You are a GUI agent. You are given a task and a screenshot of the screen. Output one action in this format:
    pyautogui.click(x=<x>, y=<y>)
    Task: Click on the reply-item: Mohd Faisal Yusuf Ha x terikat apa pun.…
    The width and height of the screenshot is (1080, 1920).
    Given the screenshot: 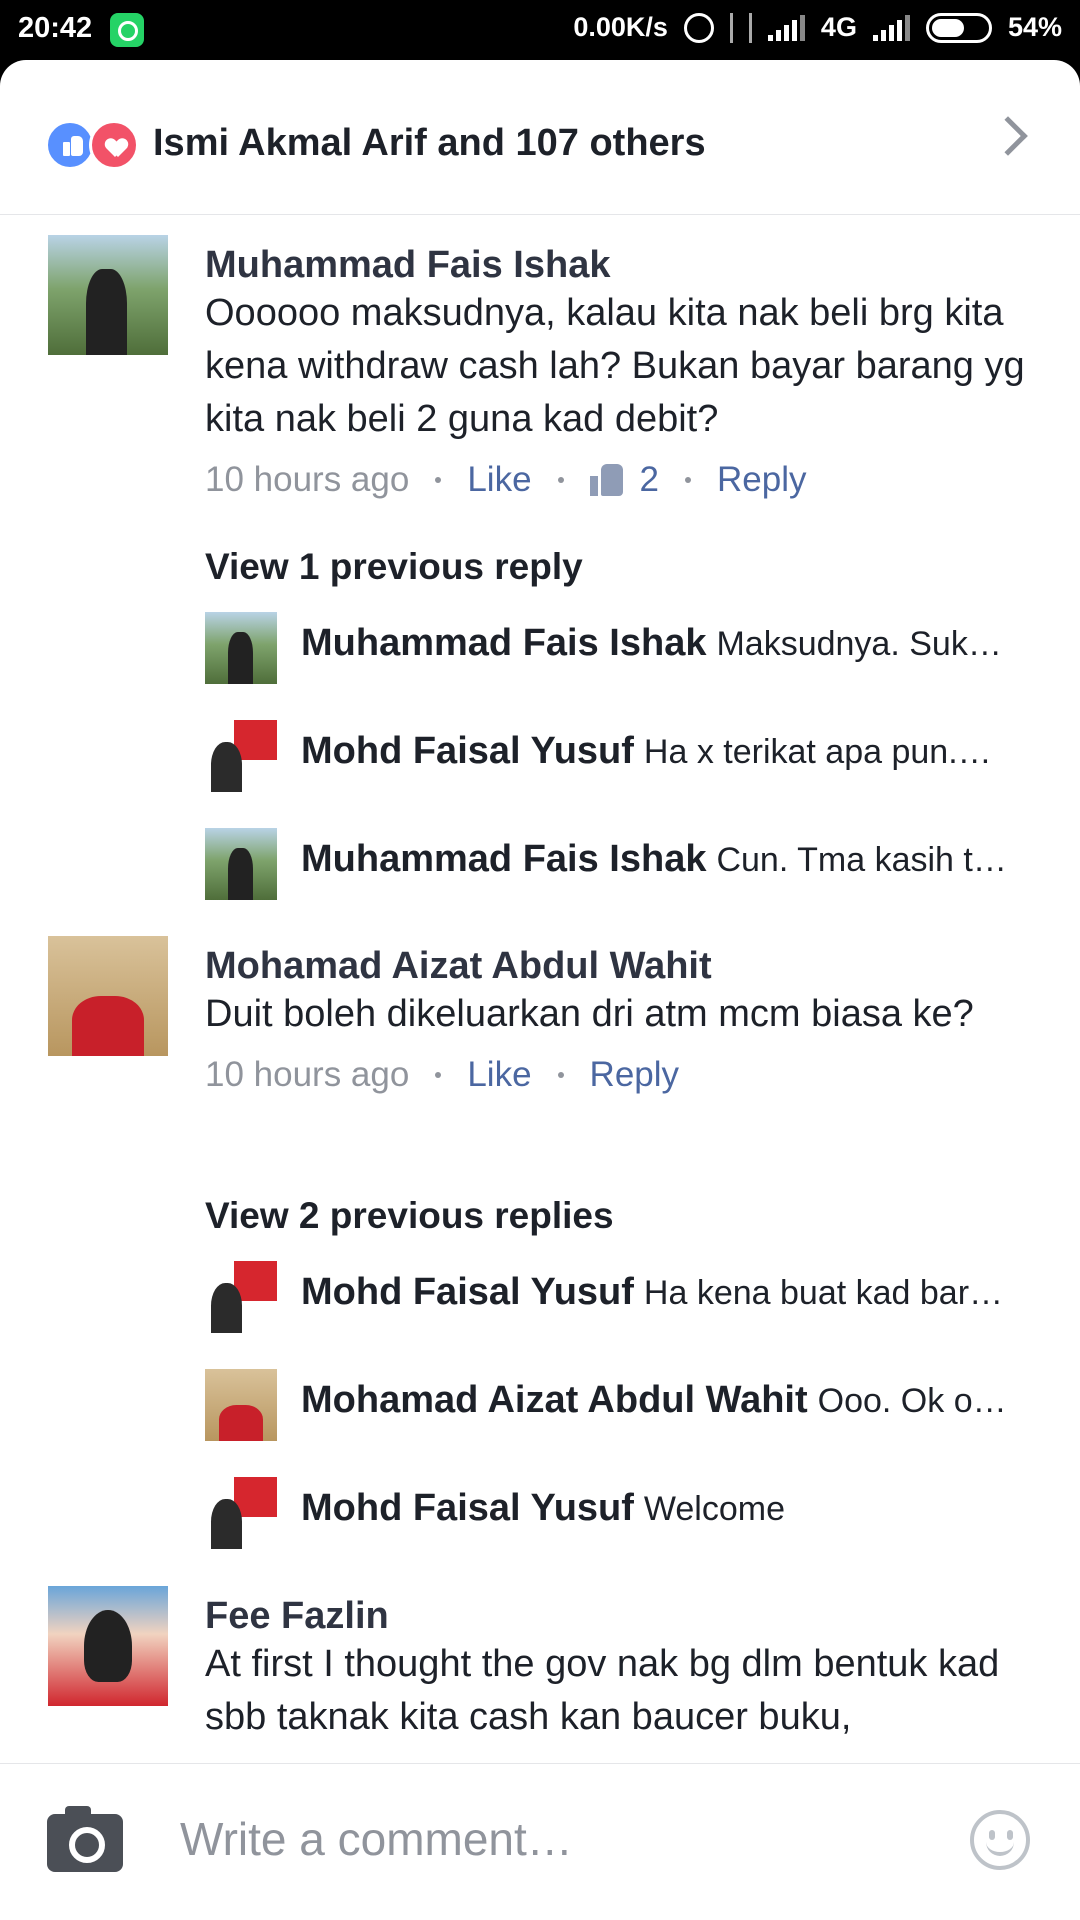 What is the action you would take?
    pyautogui.click(x=620, y=756)
    